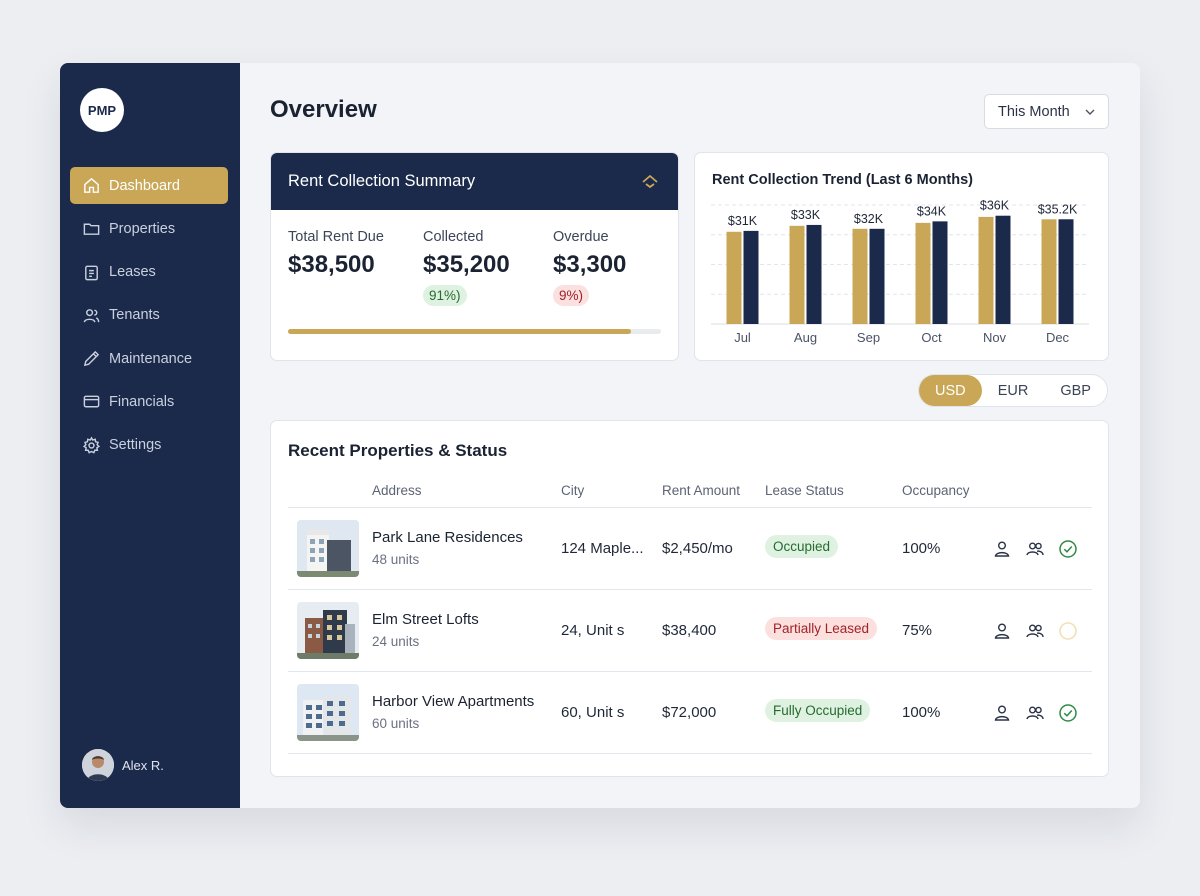 Image resolution: width=1200 pixels, height=896 pixels. Describe the element at coordinates (398, 450) in the screenshot. I see `properties-title: Recent Properties & Status` at that location.